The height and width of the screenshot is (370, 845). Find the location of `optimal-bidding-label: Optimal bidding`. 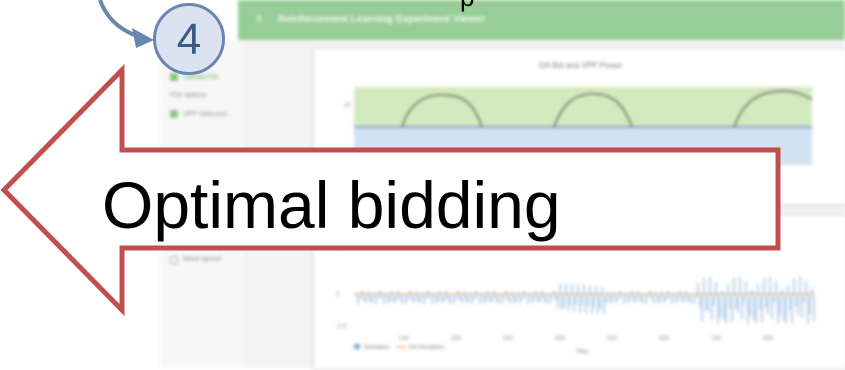

optimal-bidding-label: Optimal bidding is located at coordinates (331, 205).